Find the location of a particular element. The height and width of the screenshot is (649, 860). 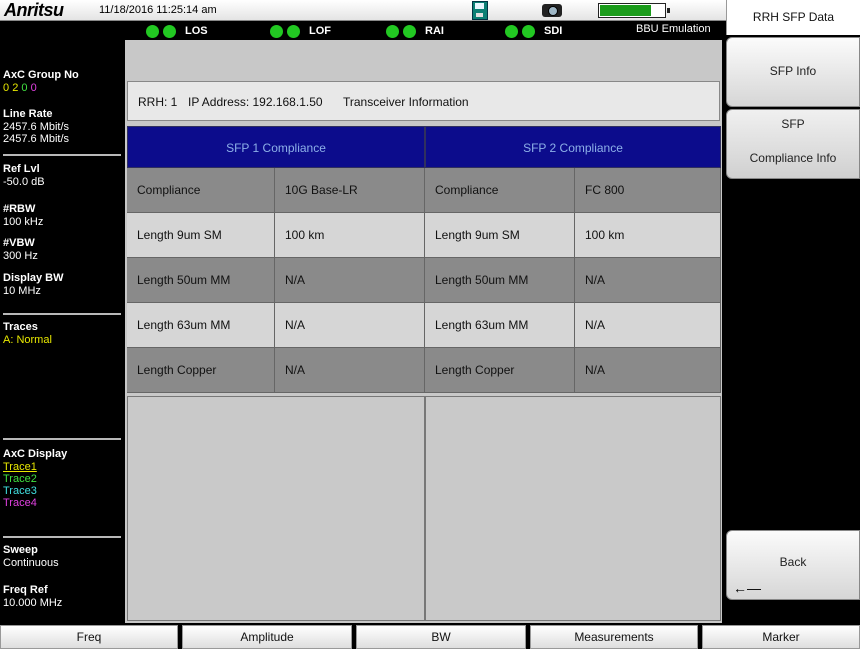

indicator-label: LOF is located at coordinates (320, 31).